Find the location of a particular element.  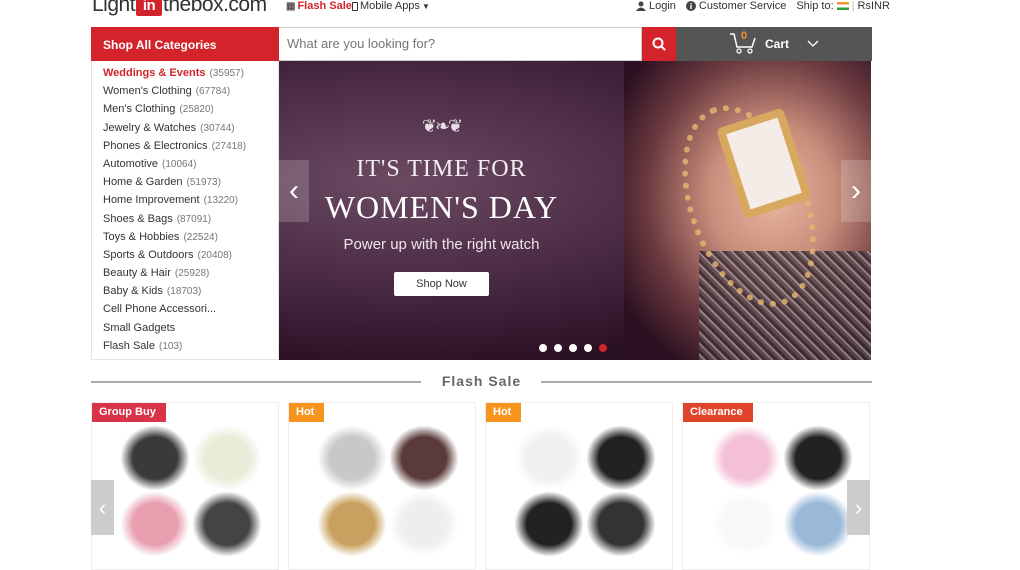

category-item: Small Gadgets is located at coordinates (185, 331).